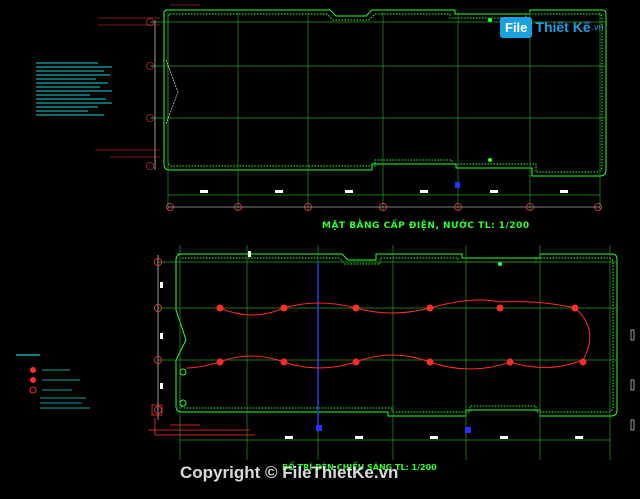 Image resolution: width=640 pixels, height=499 pixels. What do you see at coordinates (201, 420) in the screenshot?
I see `bottom-annotations` at bounding box center [201, 420].